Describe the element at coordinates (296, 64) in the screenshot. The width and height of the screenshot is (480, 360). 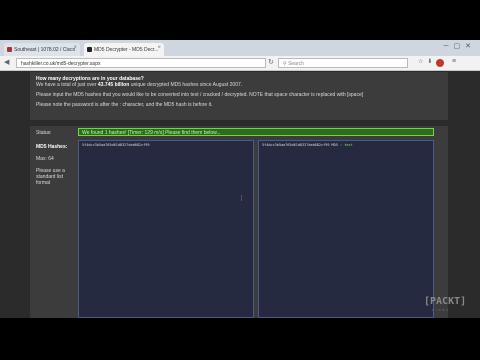
I see `search-placeholder: Search` at that location.